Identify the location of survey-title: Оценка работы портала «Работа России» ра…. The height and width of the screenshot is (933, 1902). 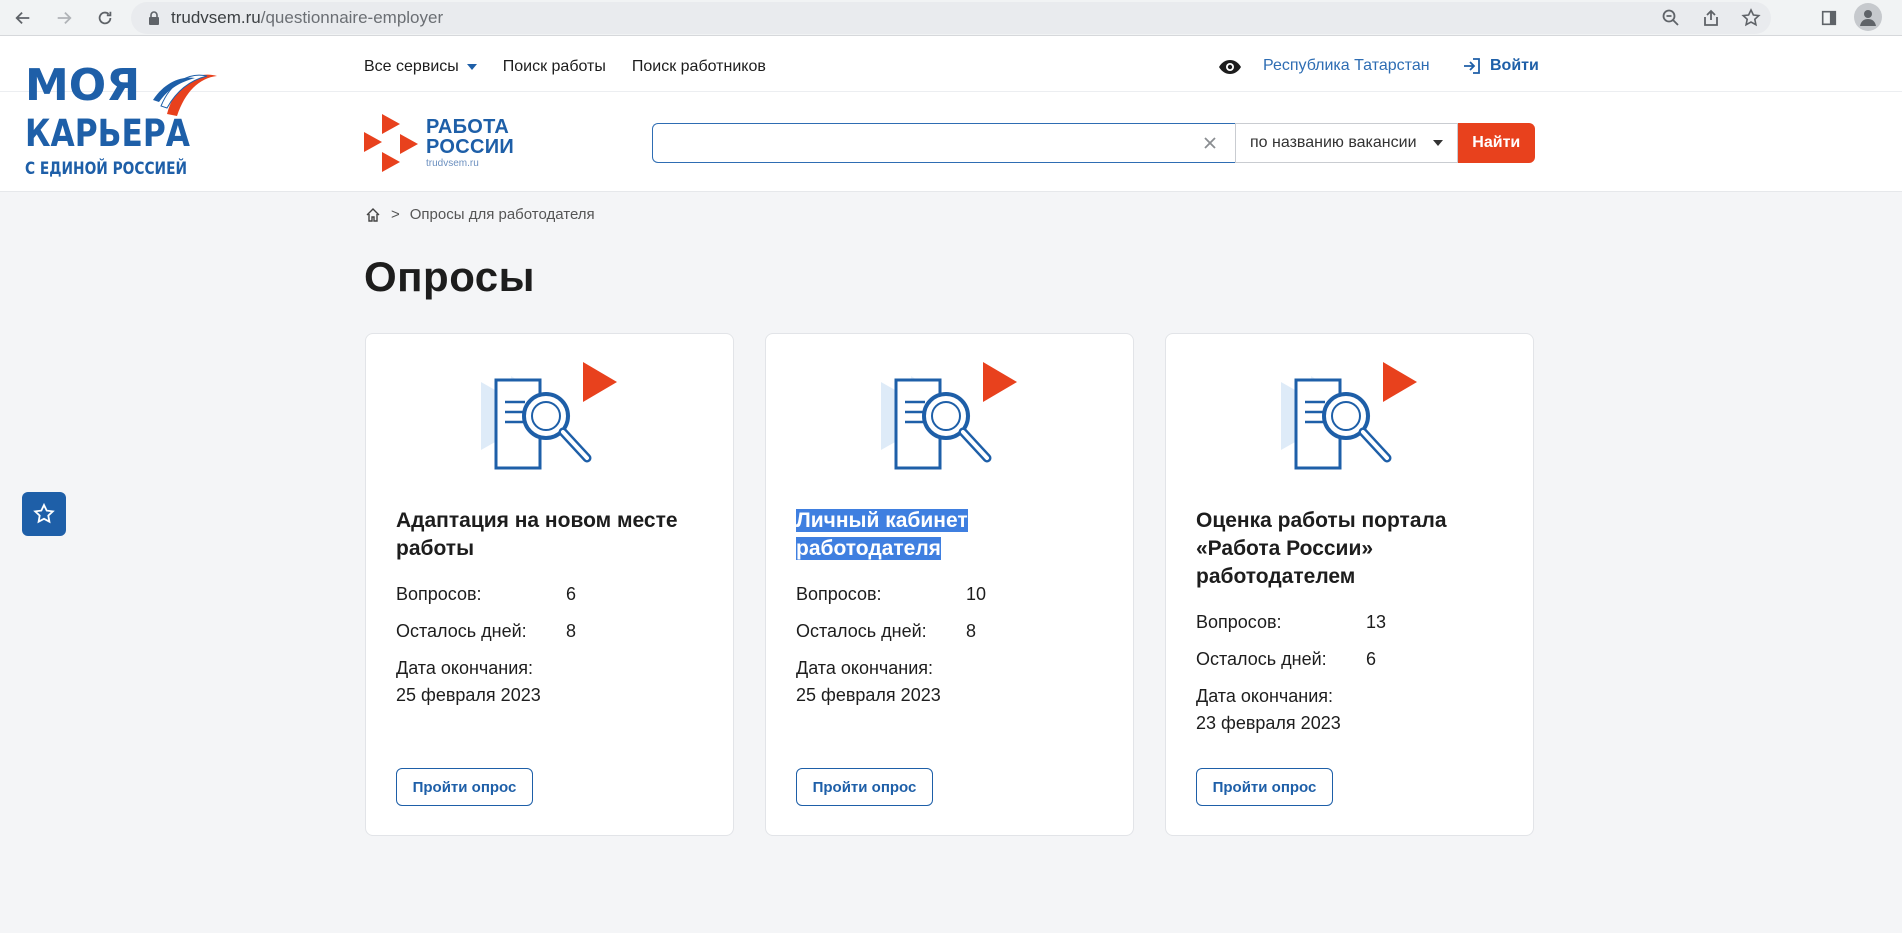
(1321, 548).